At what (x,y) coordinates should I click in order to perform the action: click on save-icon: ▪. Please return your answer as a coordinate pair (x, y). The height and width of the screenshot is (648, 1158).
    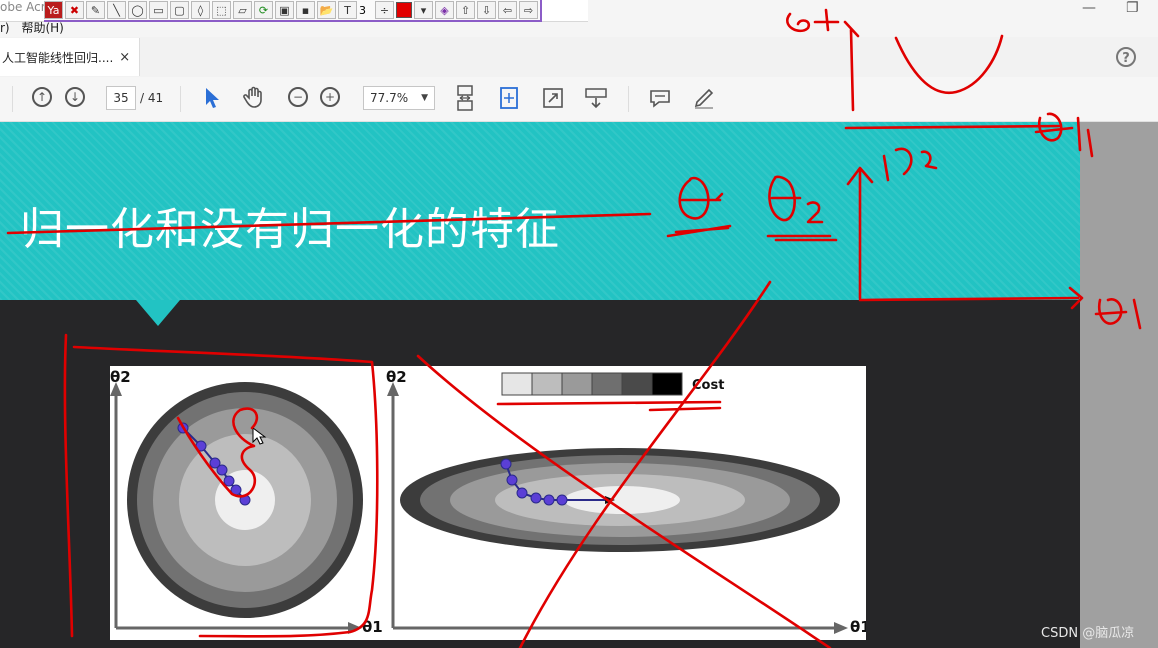
    Looking at the image, I should click on (305, 10).